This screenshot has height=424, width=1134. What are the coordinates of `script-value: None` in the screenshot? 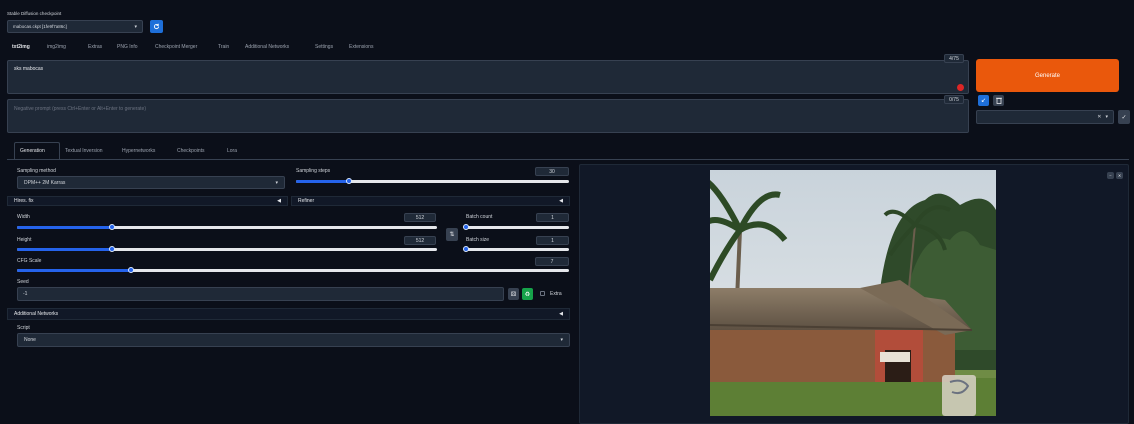 It's located at (30, 340).